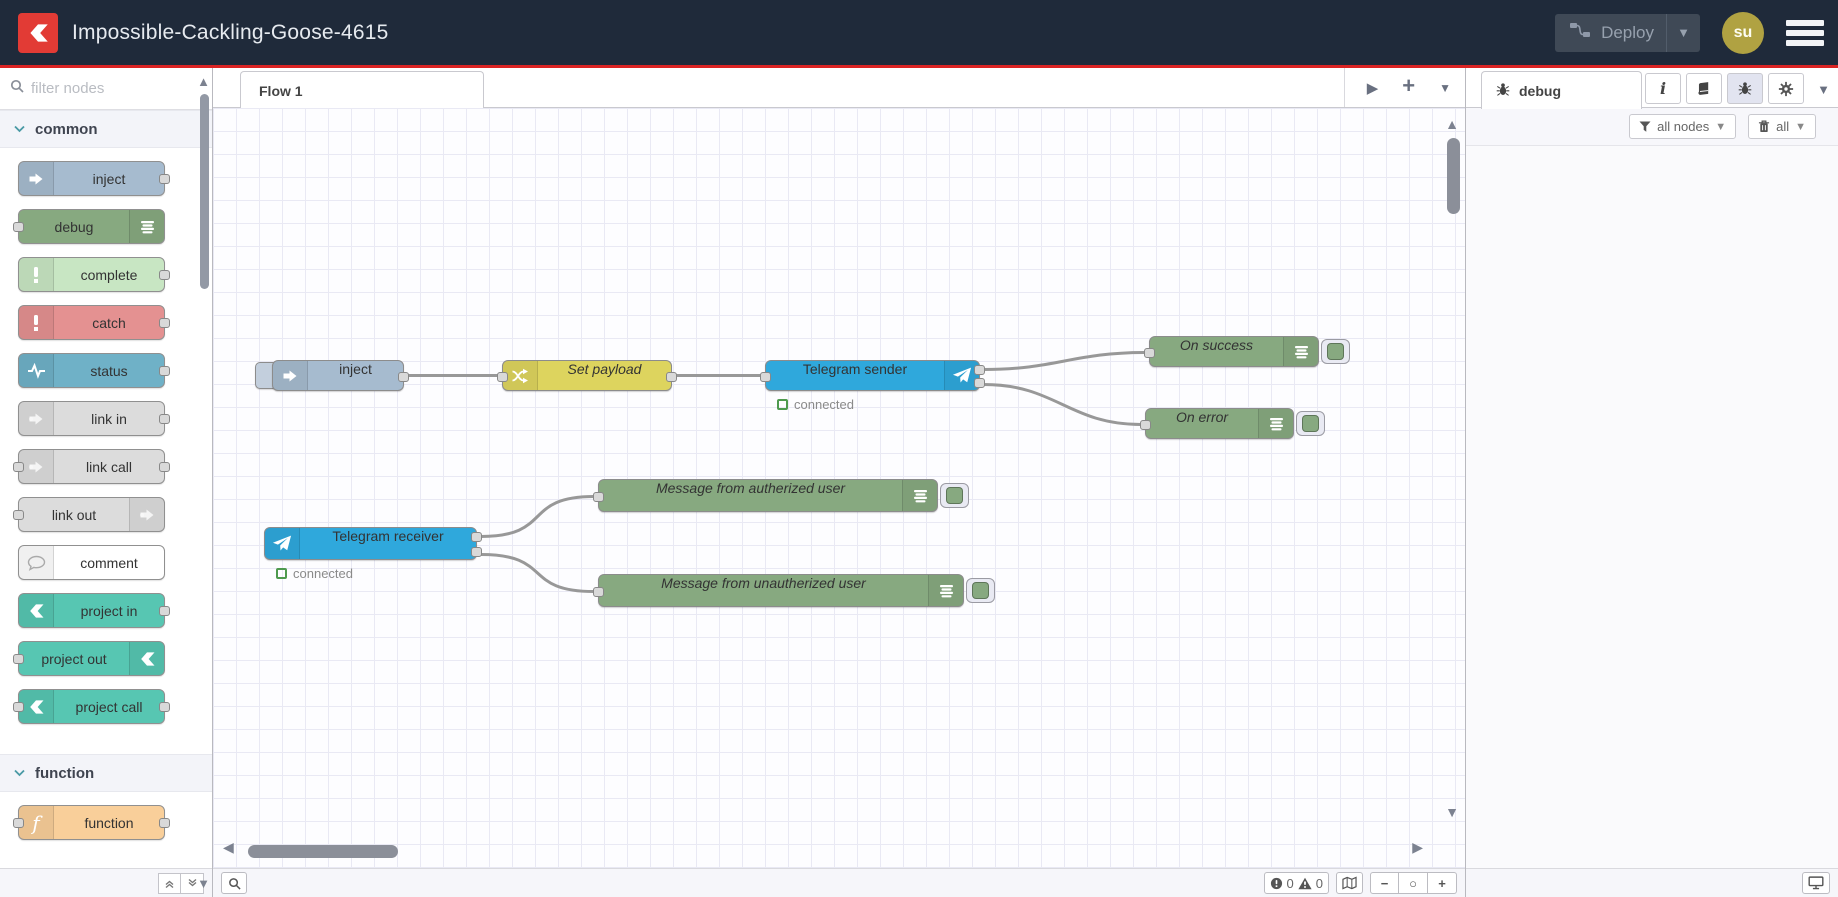 This screenshot has width=1838, height=897. Describe the element at coordinates (91, 706) in the screenshot. I see `palette-node-project-call: project call` at that location.